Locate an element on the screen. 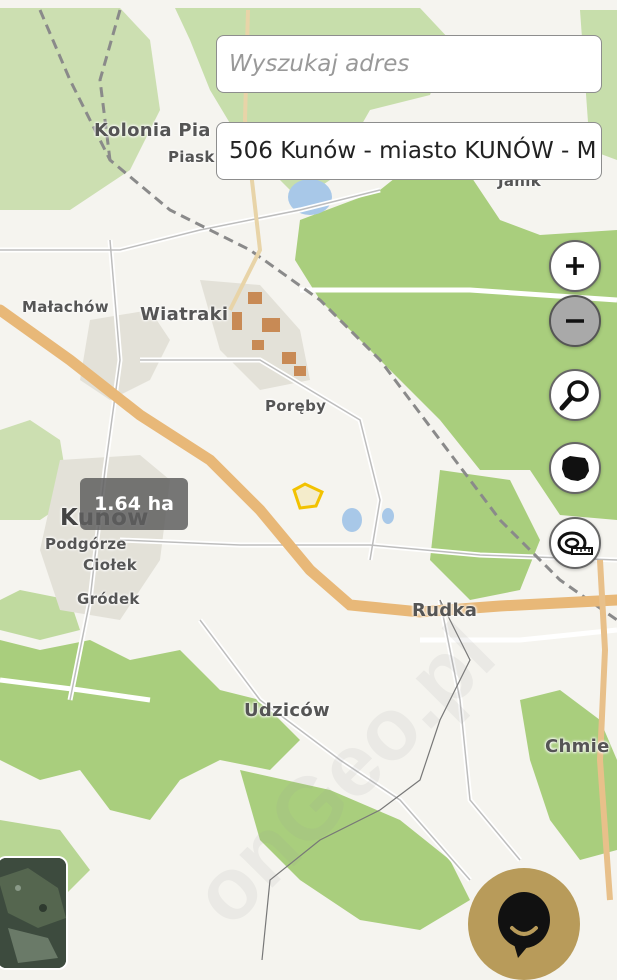 The height and width of the screenshot is (980, 617). place-label-piask: Piask is located at coordinates (191, 157).